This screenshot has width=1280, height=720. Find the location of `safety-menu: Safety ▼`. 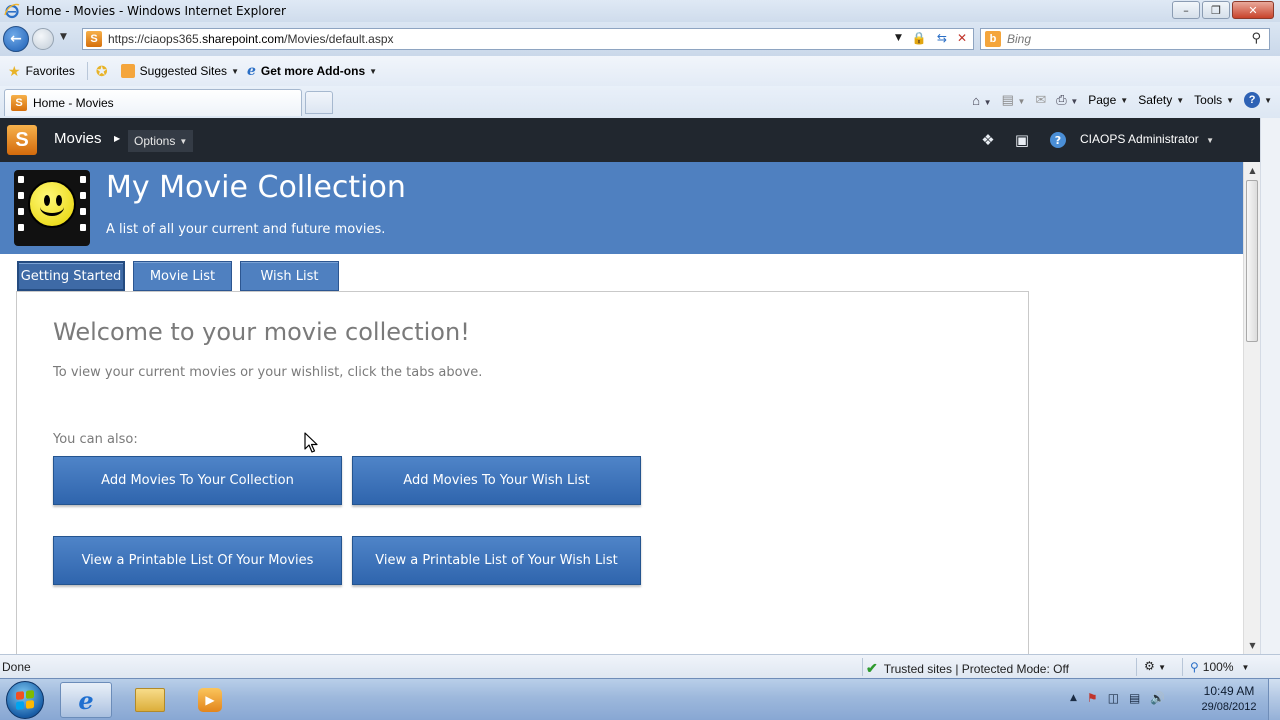

safety-menu: Safety ▼ is located at coordinates (1161, 100).